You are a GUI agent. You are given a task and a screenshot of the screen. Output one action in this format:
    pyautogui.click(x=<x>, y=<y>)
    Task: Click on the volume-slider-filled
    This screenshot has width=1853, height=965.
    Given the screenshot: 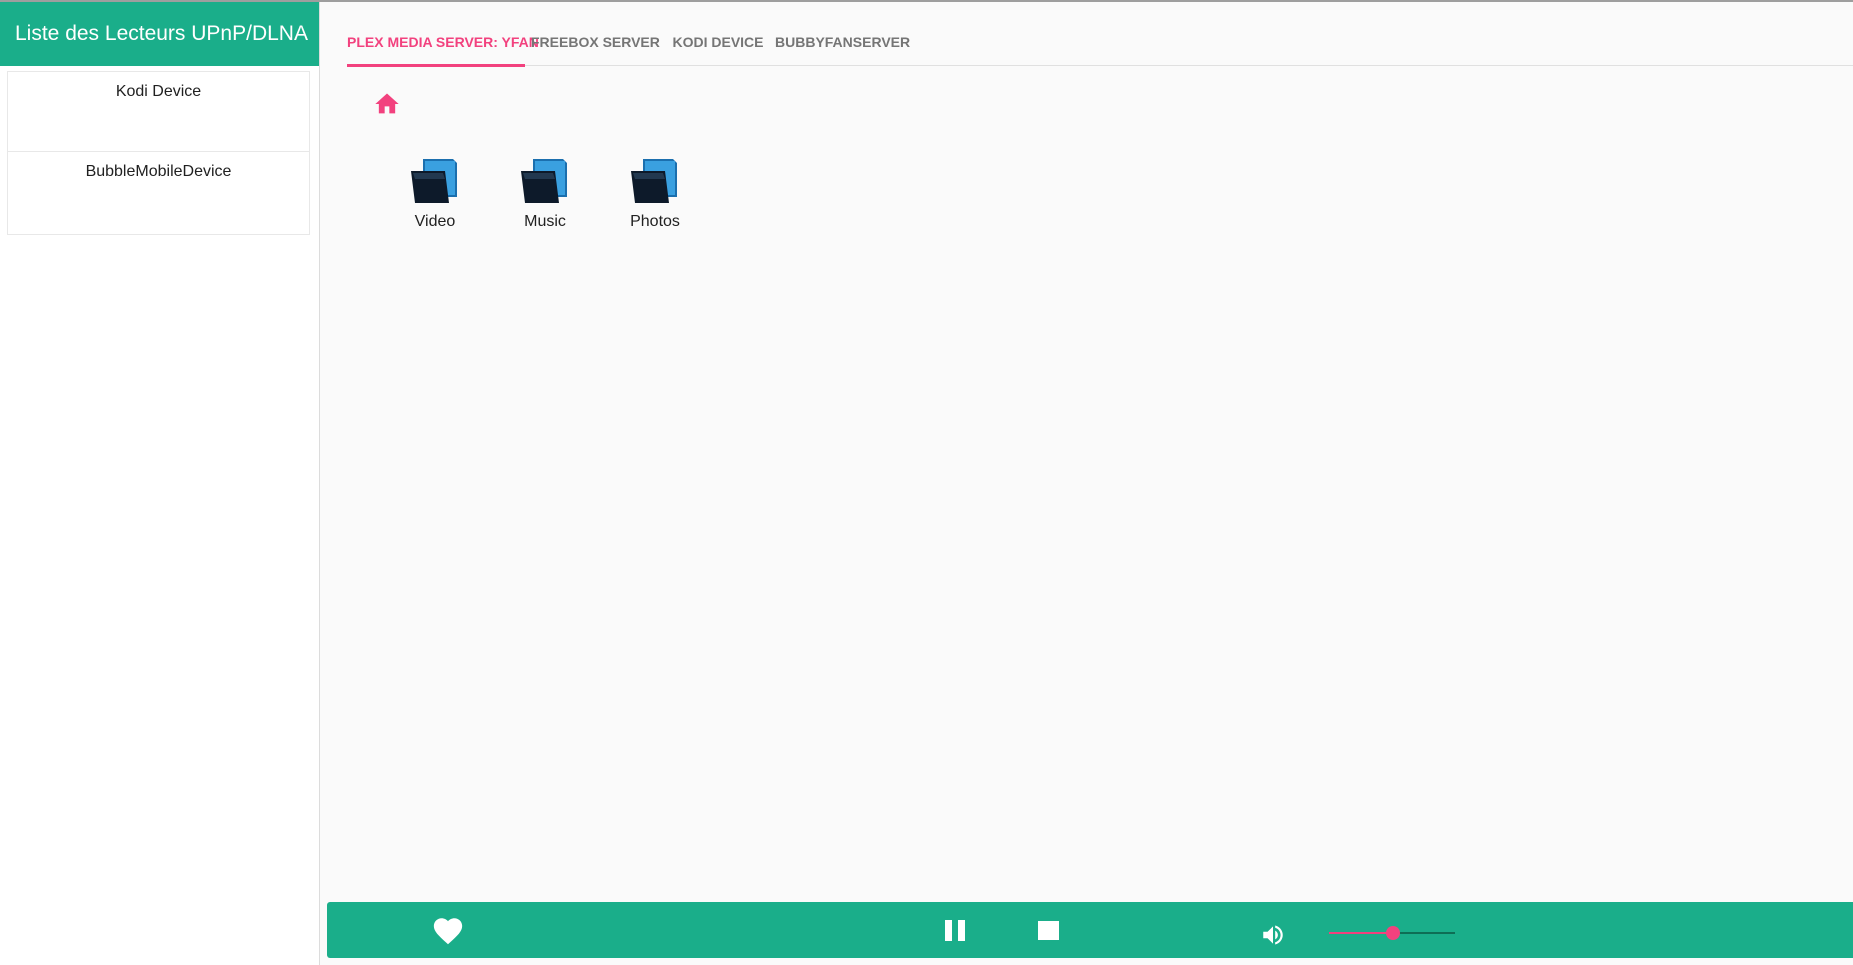 What is the action you would take?
    pyautogui.click(x=1361, y=933)
    